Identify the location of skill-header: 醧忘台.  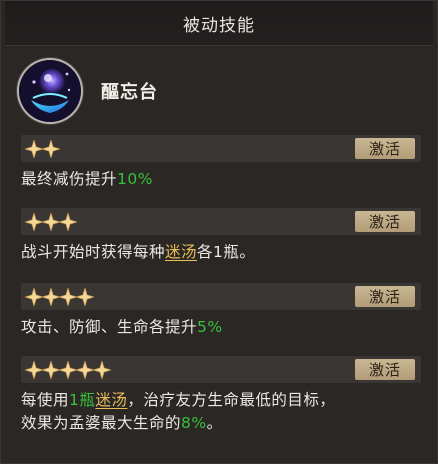
(88, 91).